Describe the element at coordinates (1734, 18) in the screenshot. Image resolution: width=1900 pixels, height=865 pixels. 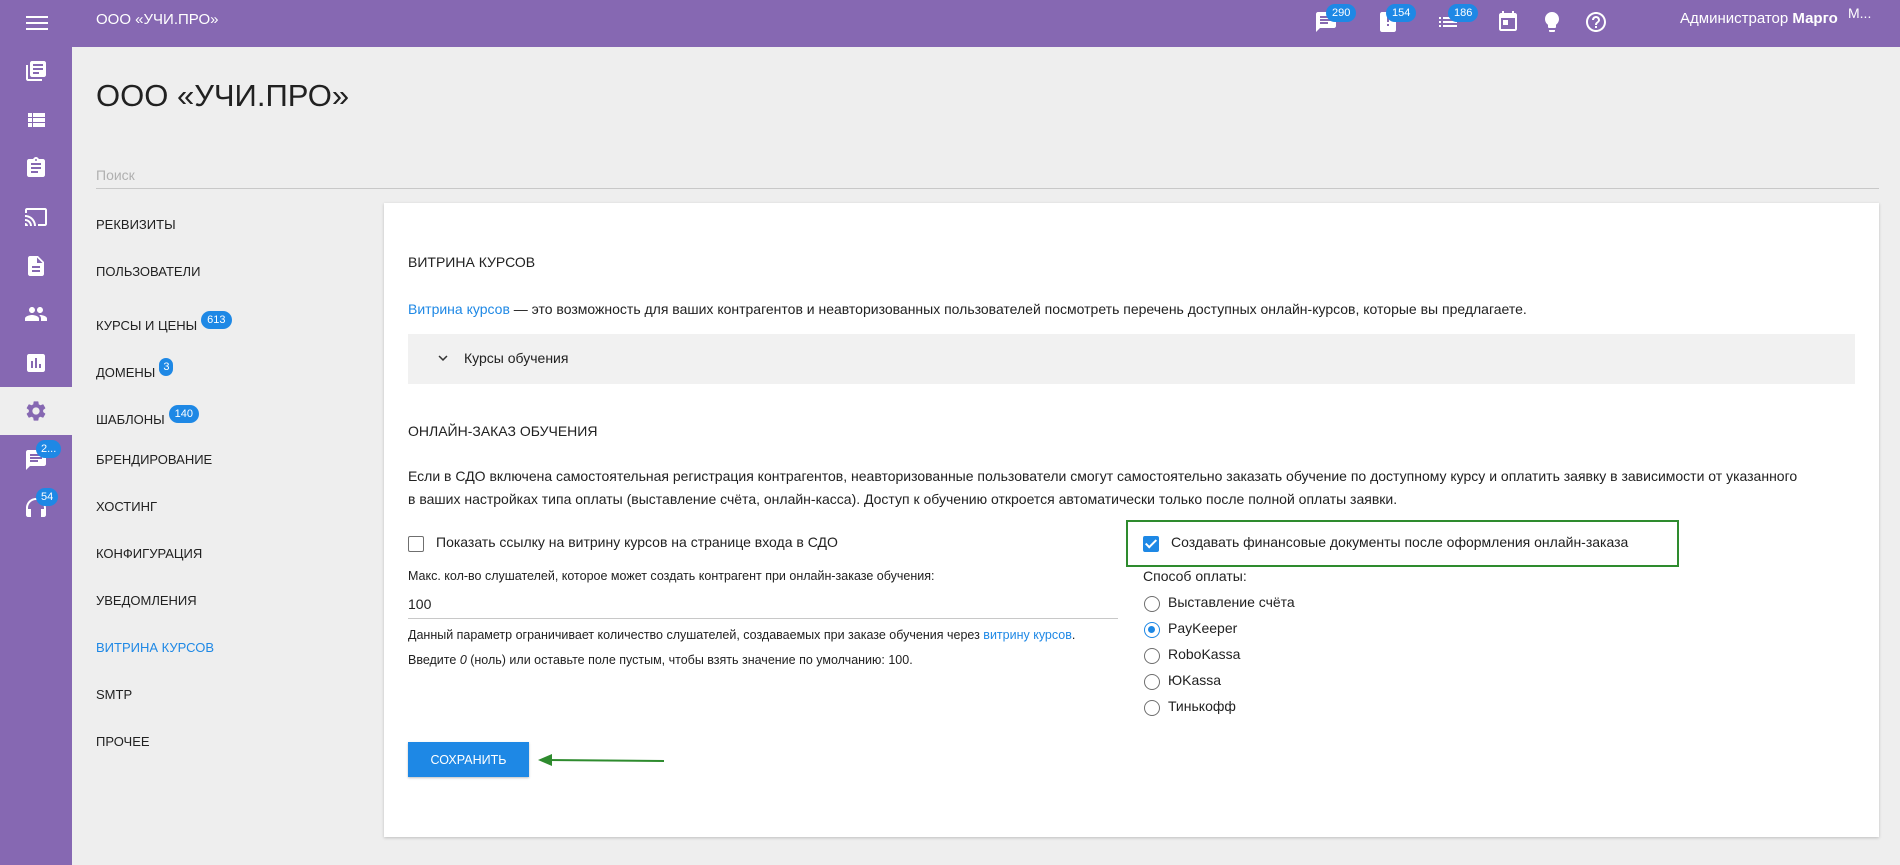
I see `user-role: Администратор` at that location.